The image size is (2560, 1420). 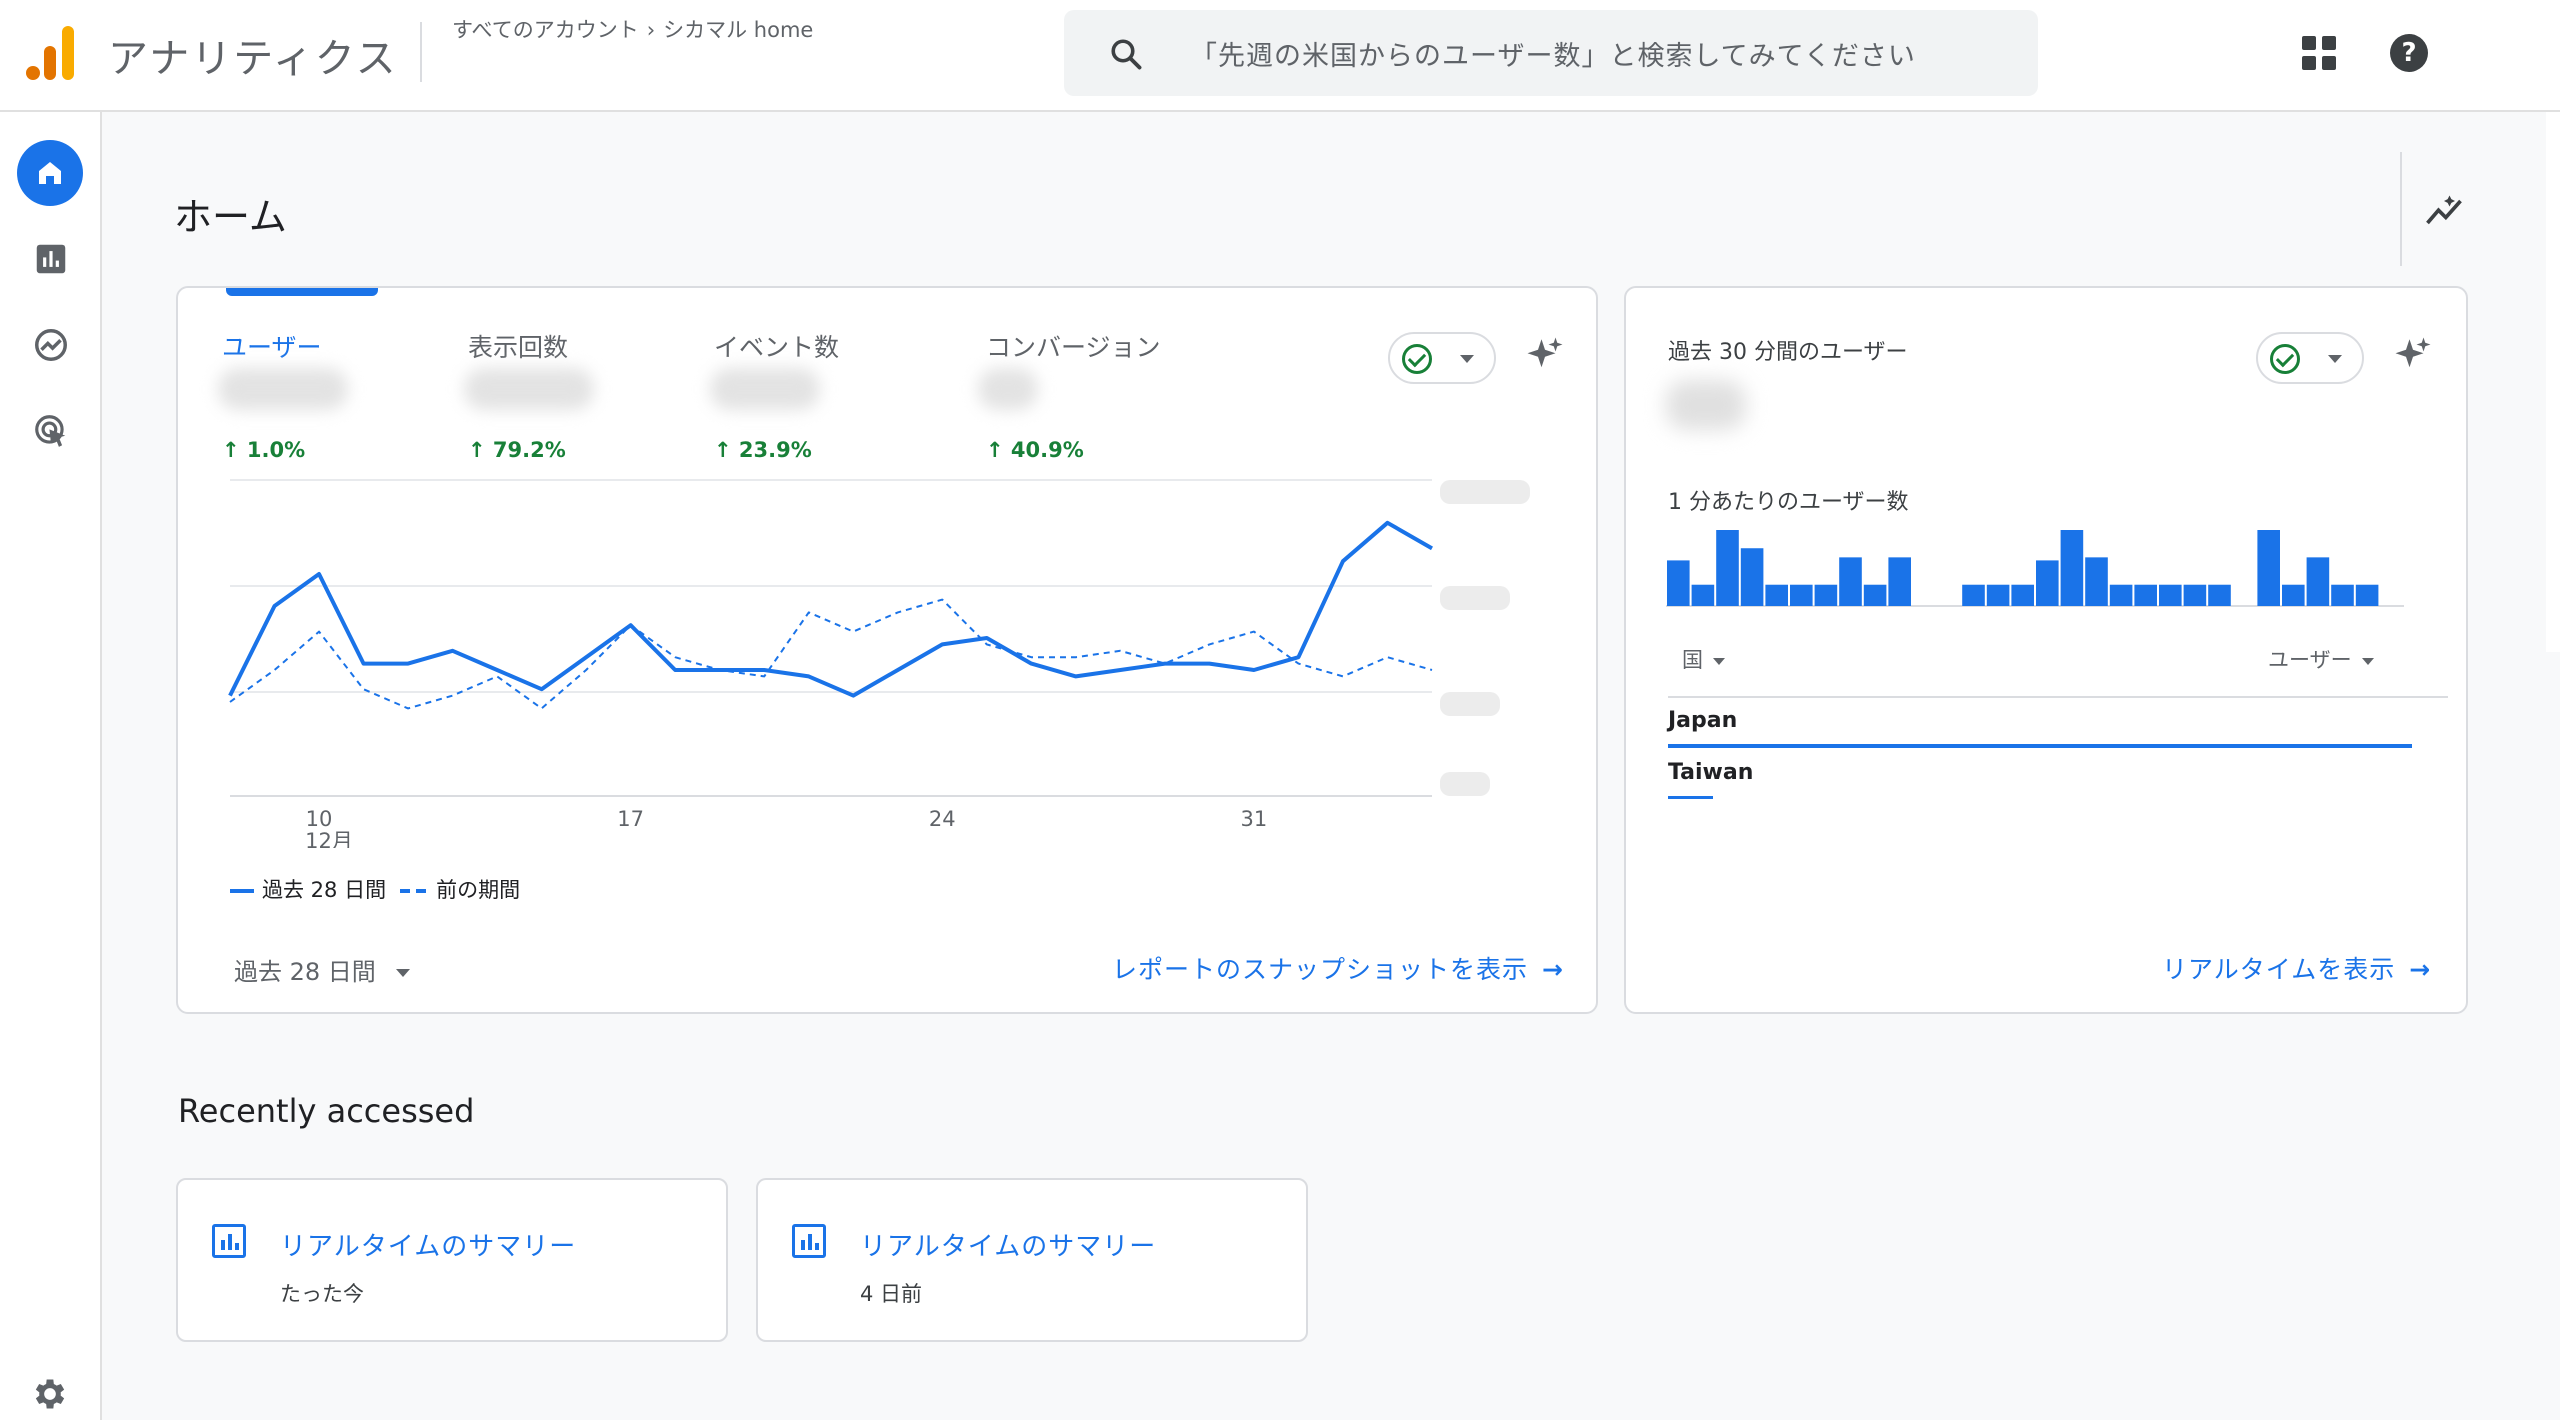 What do you see at coordinates (738, 30) in the screenshot?
I see `breadcrumb-property: シカマル home` at bounding box center [738, 30].